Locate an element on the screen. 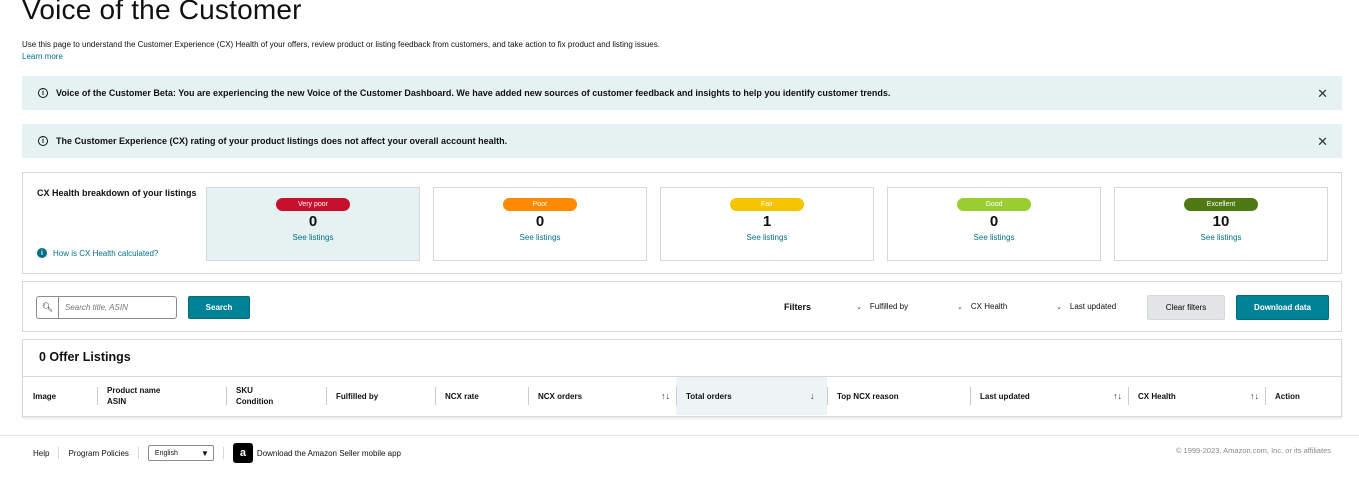 Image resolution: width=1359 pixels, height=487 pixels. cx-pill-very-poor: Very poor is located at coordinates (313, 204).